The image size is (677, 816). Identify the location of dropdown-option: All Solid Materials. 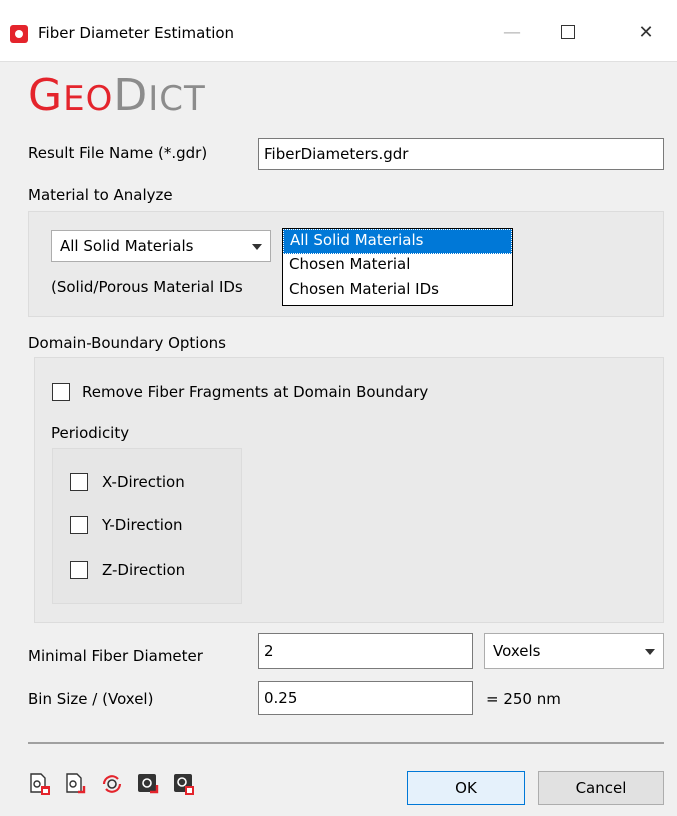
(397, 241).